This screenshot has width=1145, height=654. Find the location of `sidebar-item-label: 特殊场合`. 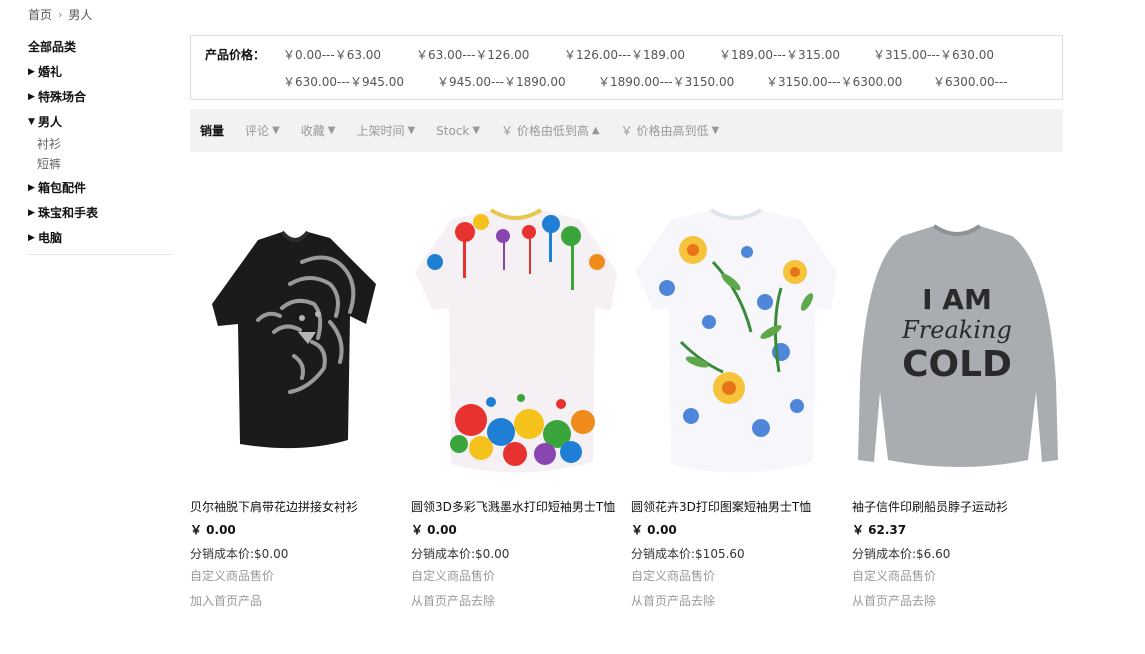

sidebar-item-label: 特殊场合 is located at coordinates (62, 97).